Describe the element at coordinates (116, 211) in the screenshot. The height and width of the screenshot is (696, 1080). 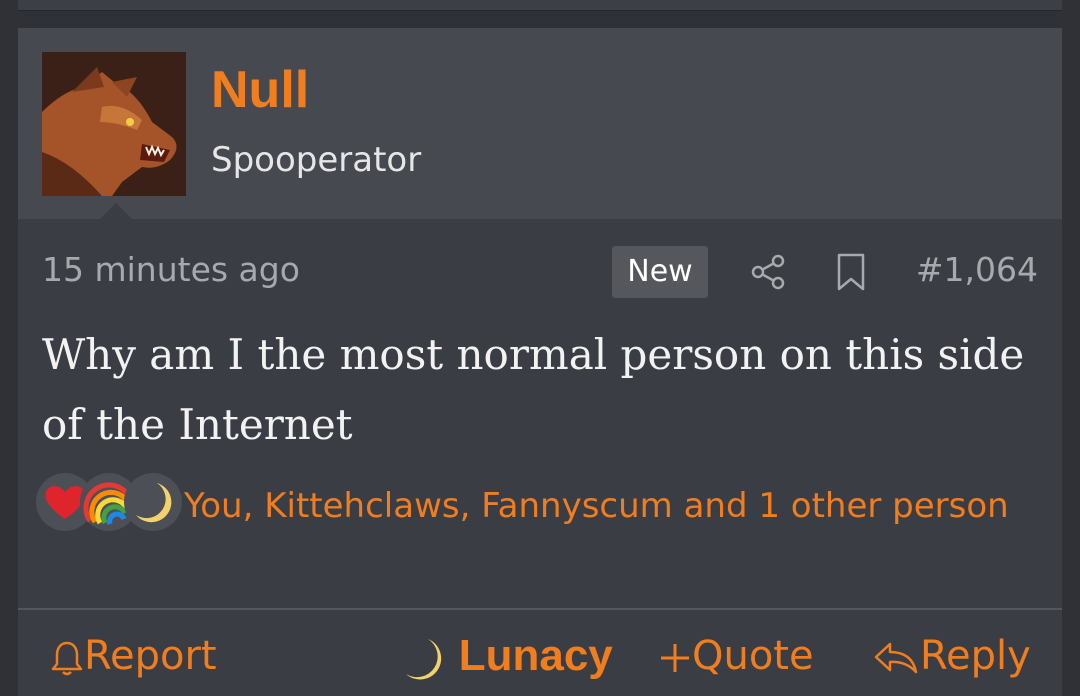
I see `avatar-pointer` at that location.